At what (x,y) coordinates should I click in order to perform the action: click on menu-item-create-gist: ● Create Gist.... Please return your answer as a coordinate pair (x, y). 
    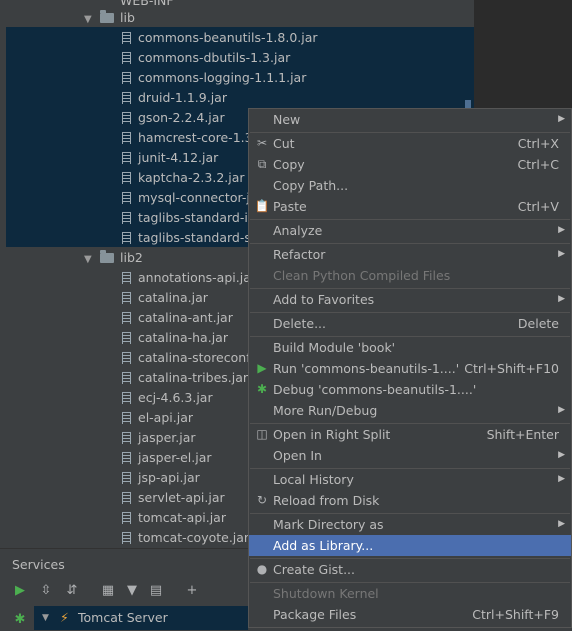
    Looking at the image, I should click on (410, 569).